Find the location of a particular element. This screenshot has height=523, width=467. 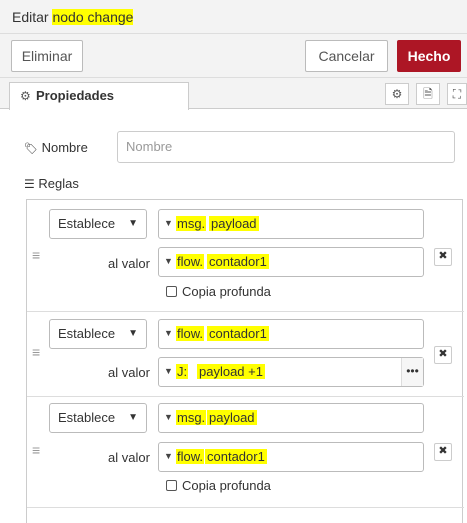

description-icon: 🗎 is located at coordinates (428, 94).